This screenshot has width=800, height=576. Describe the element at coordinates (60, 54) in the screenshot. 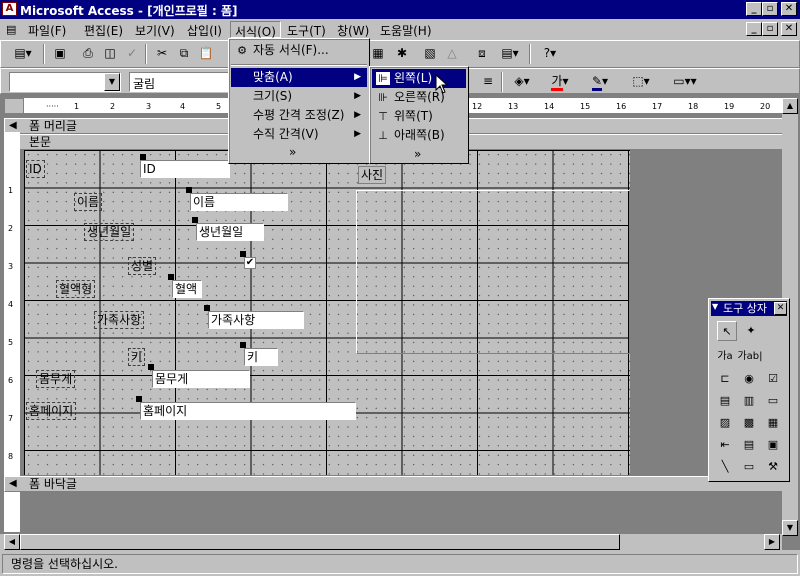

I see `save-icon: ▣` at that location.